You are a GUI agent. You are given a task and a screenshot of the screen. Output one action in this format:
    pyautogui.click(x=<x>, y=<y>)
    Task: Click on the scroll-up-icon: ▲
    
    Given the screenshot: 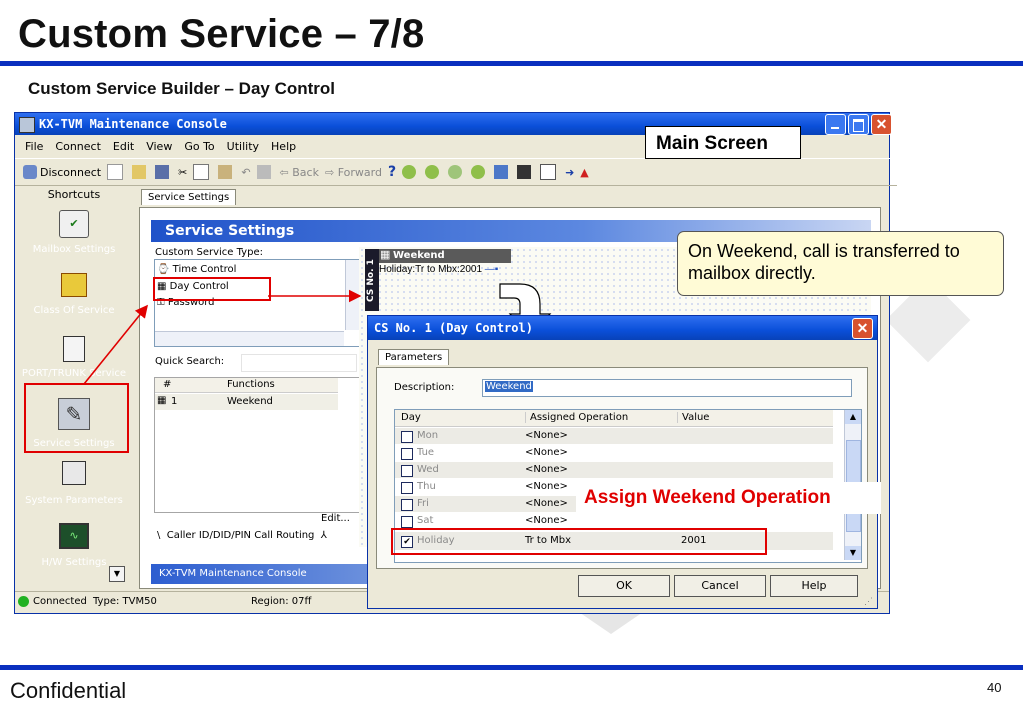 What is the action you would take?
    pyautogui.click(x=853, y=417)
    